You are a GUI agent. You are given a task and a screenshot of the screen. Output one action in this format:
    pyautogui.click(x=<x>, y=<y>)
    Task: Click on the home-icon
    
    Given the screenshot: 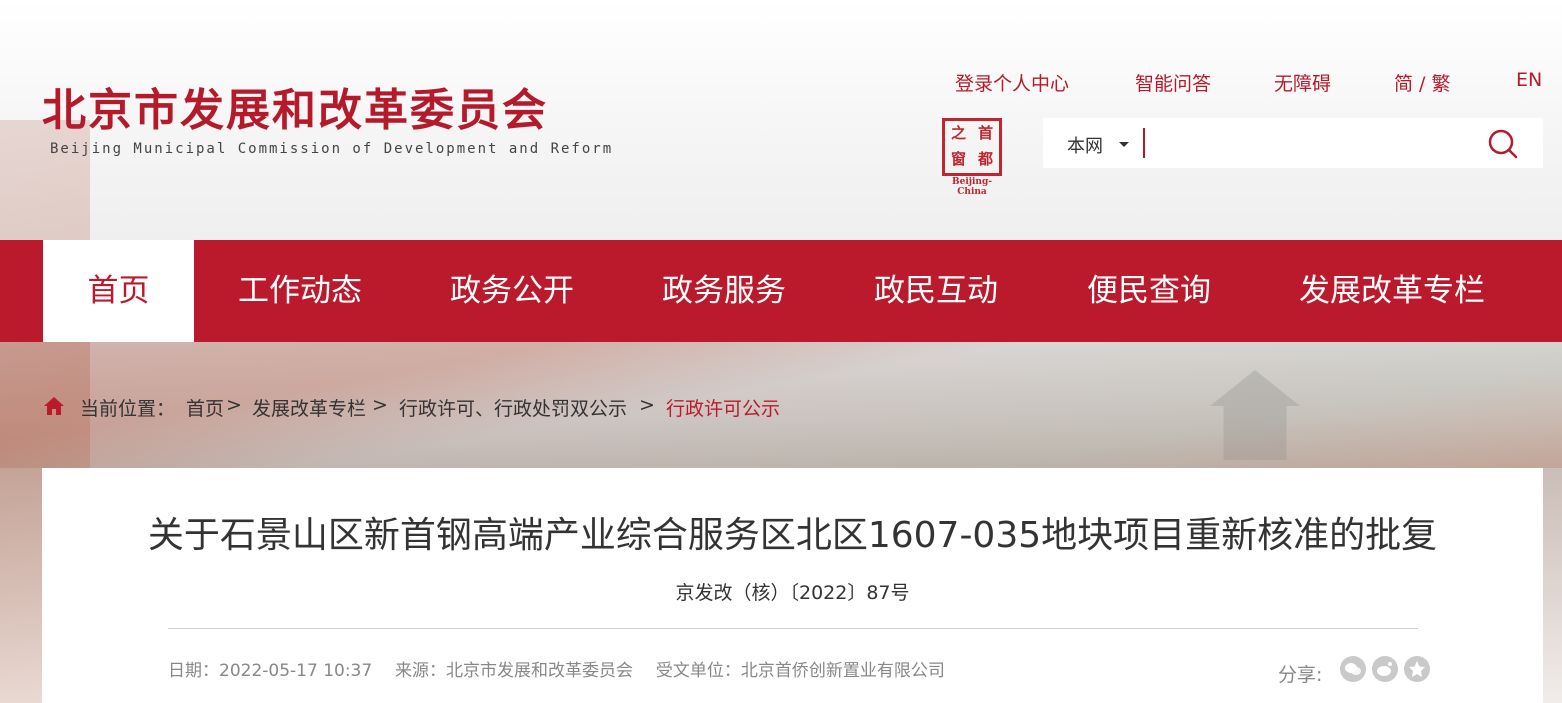 What is the action you would take?
    pyautogui.click(x=54, y=406)
    